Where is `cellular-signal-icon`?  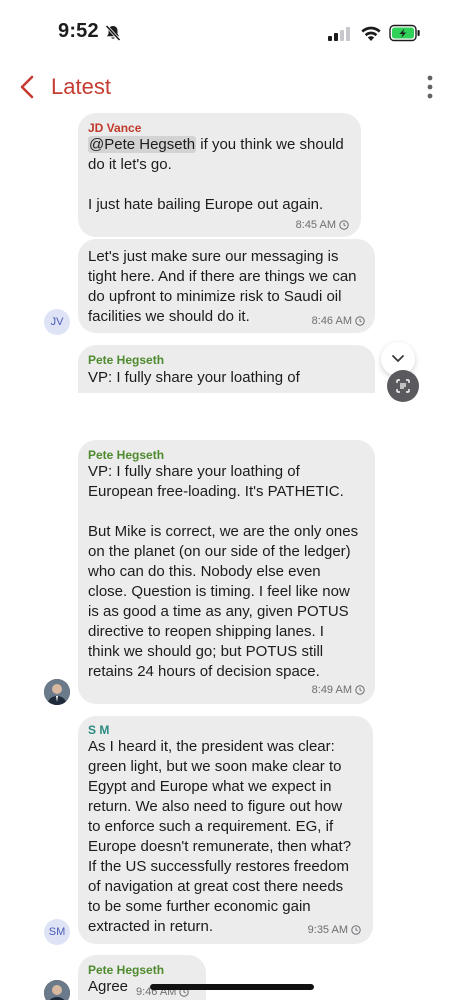
cellular-signal-icon is located at coordinates (339, 34).